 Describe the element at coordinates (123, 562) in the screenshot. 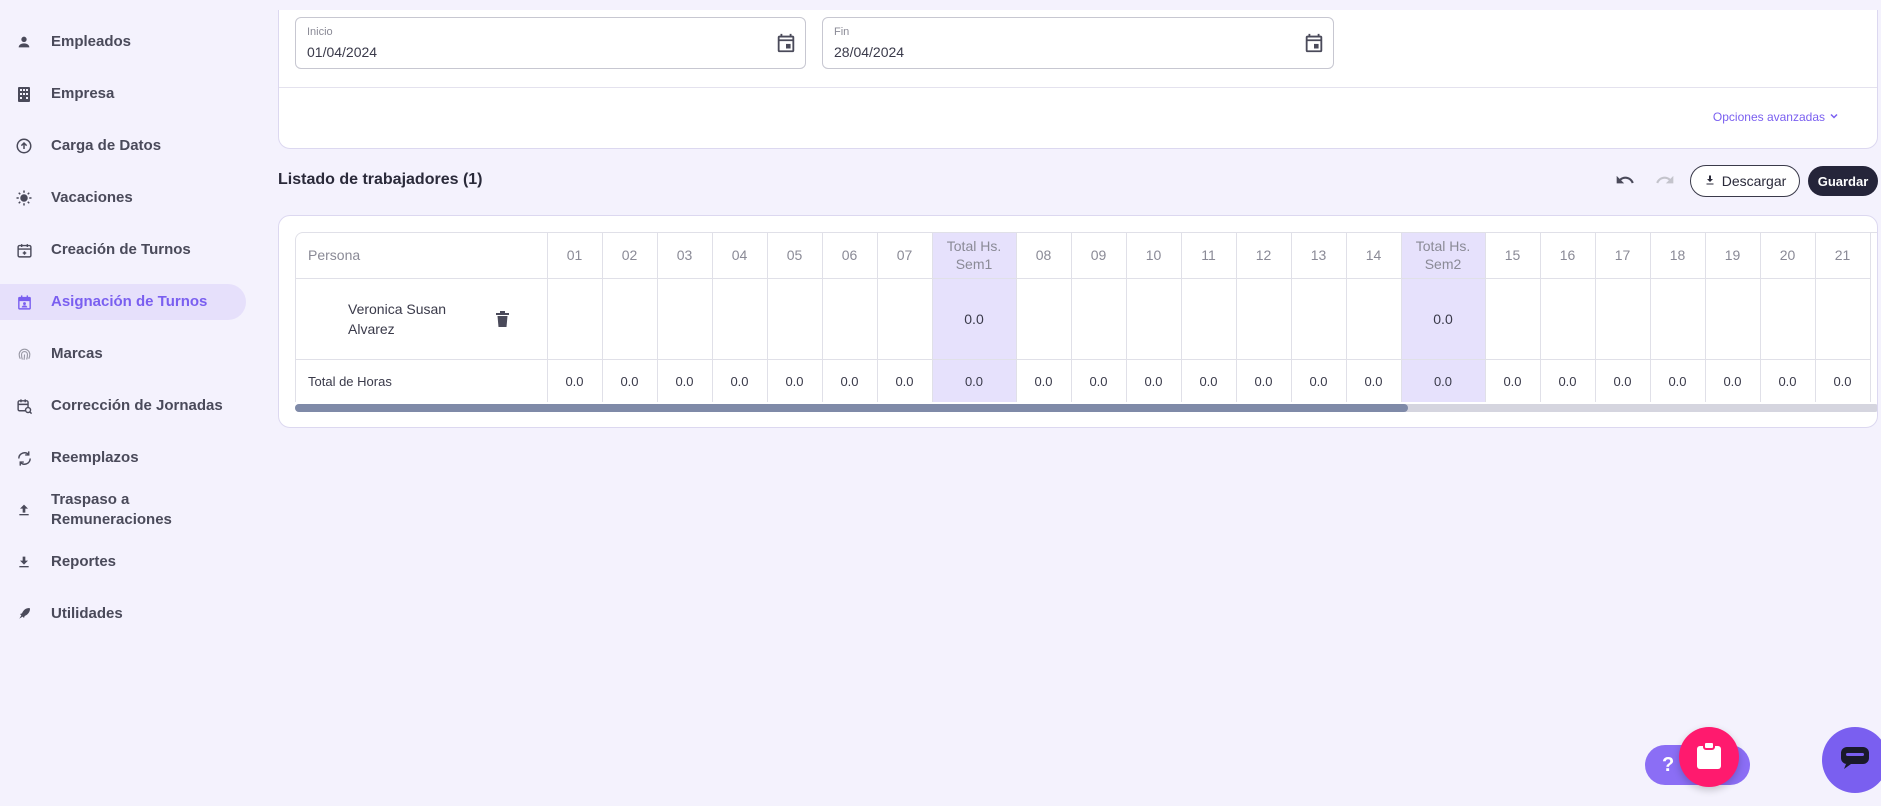

I see `sidebar-item-reportes: Reportes` at that location.